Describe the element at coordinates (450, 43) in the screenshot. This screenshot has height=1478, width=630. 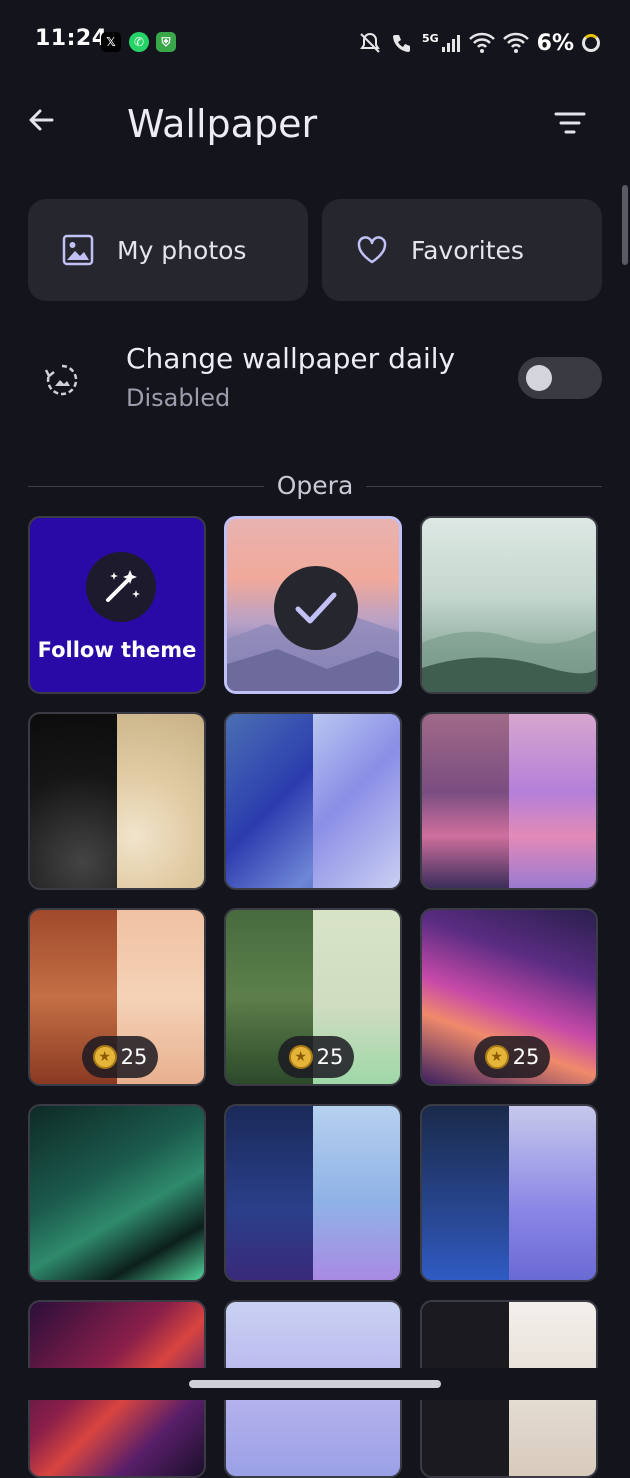
I see `cell-signal-icon` at that location.